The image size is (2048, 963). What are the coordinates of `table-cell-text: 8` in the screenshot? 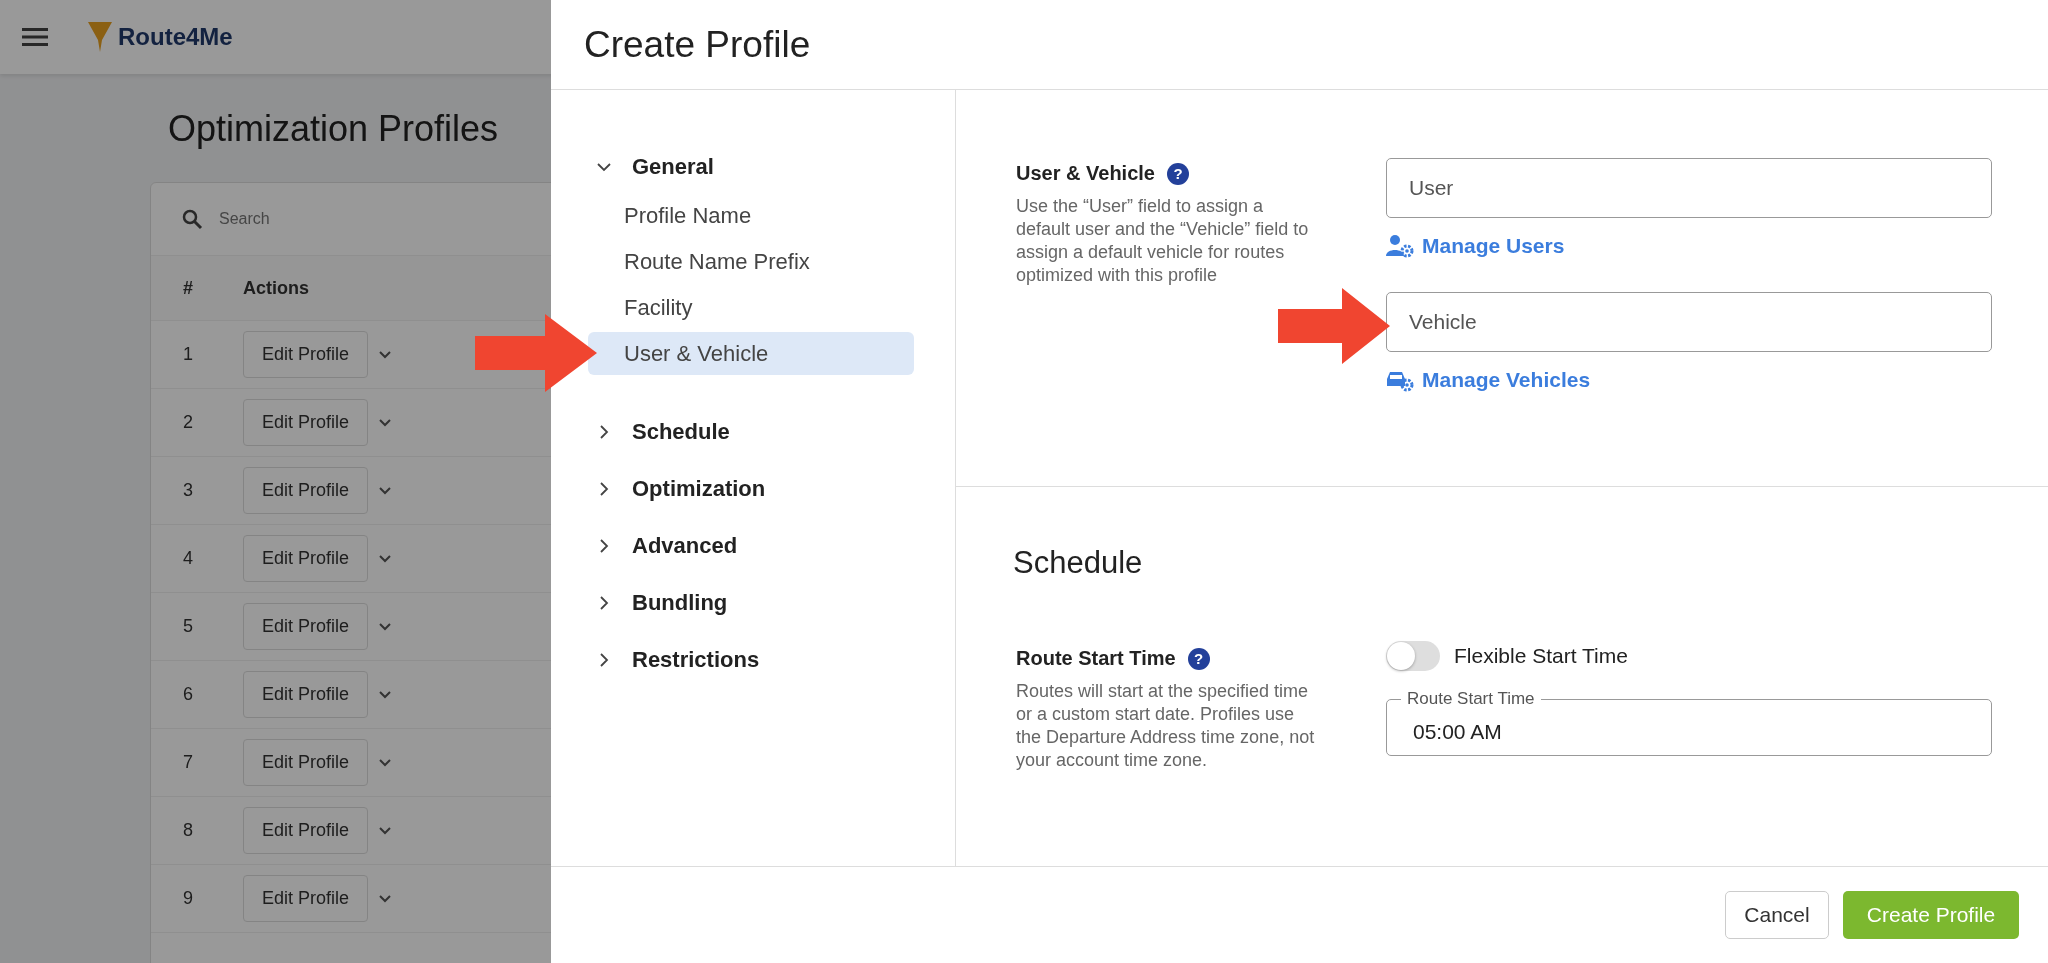 It's located at (188, 830).